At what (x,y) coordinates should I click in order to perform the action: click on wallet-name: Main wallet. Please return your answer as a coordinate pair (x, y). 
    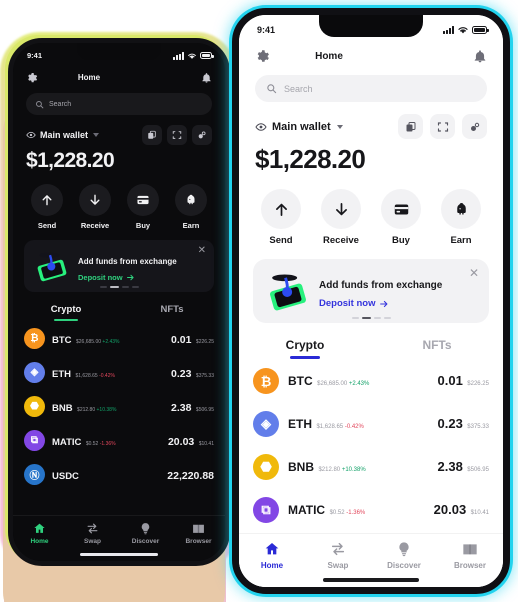
    Looking at the image, I should click on (301, 126).